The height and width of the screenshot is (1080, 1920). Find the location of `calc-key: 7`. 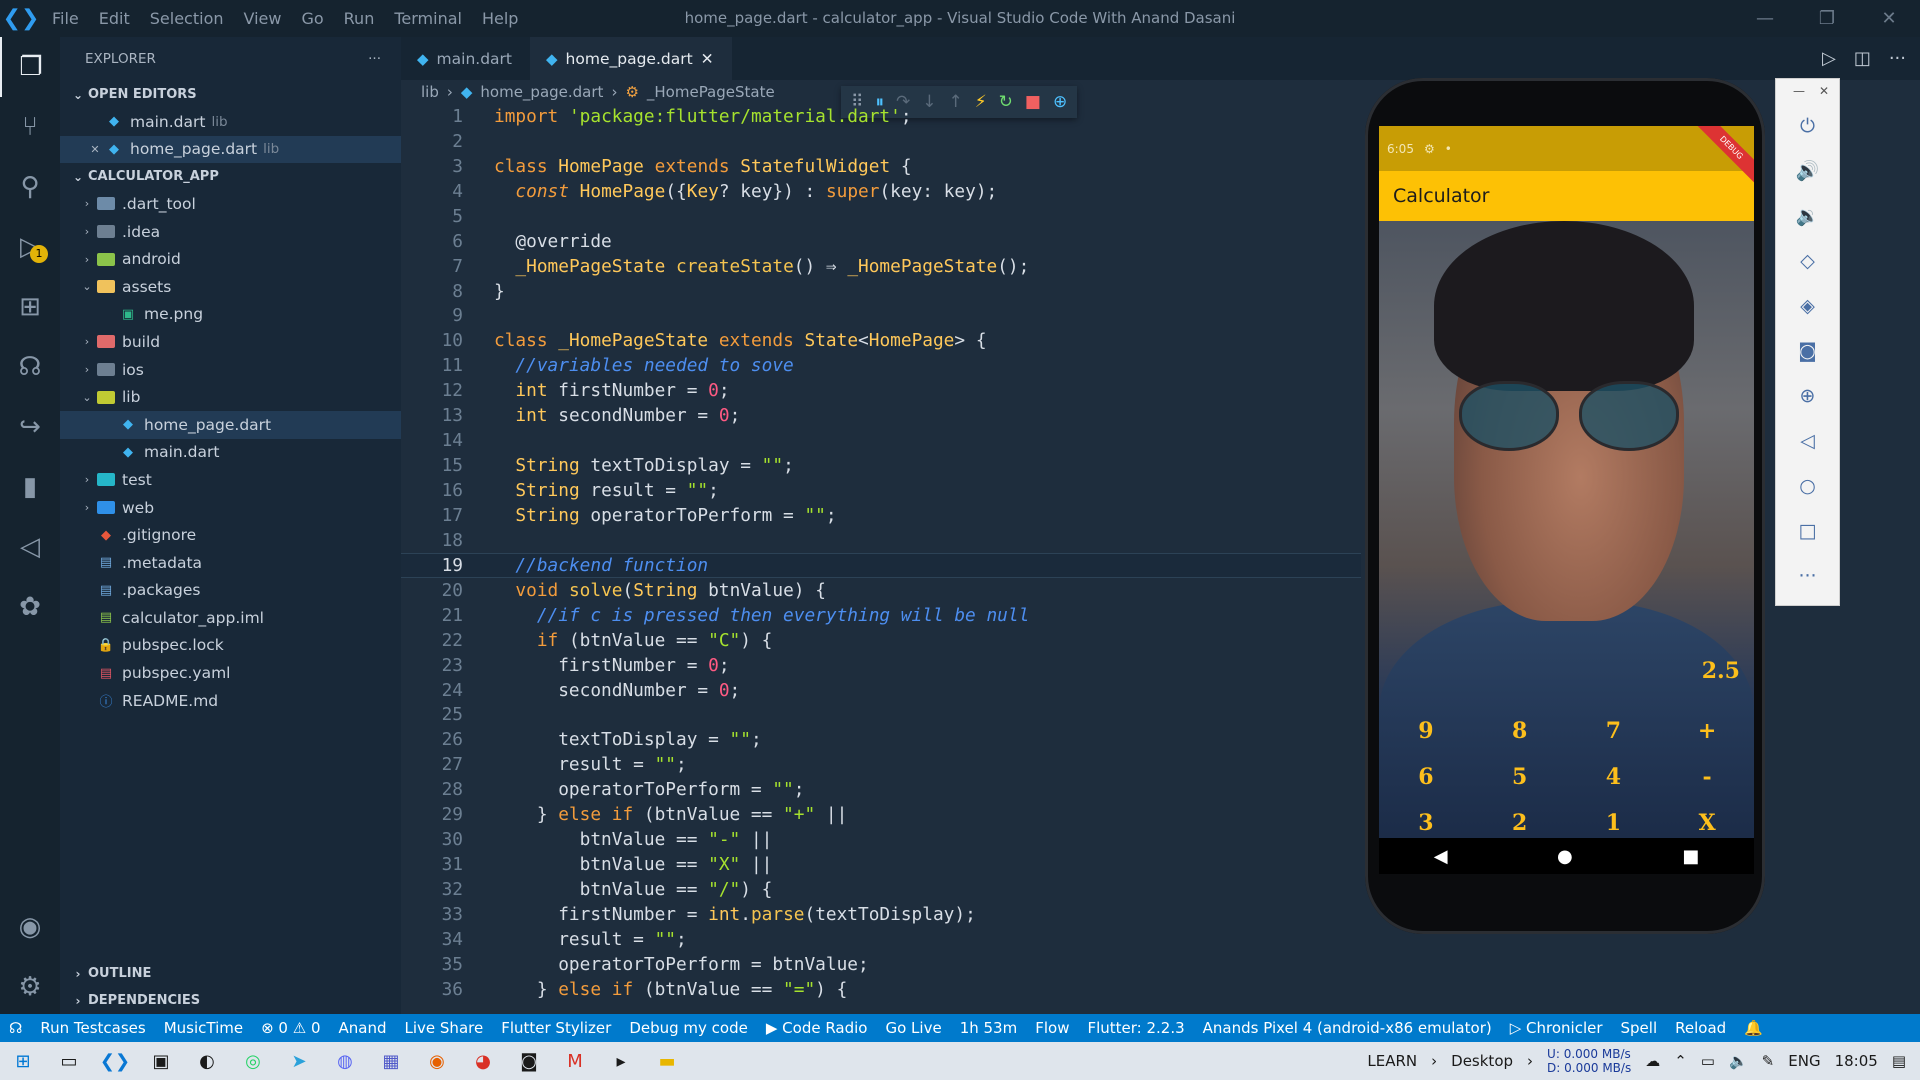

calc-key: 7 is located at coordinates (1614, 731).